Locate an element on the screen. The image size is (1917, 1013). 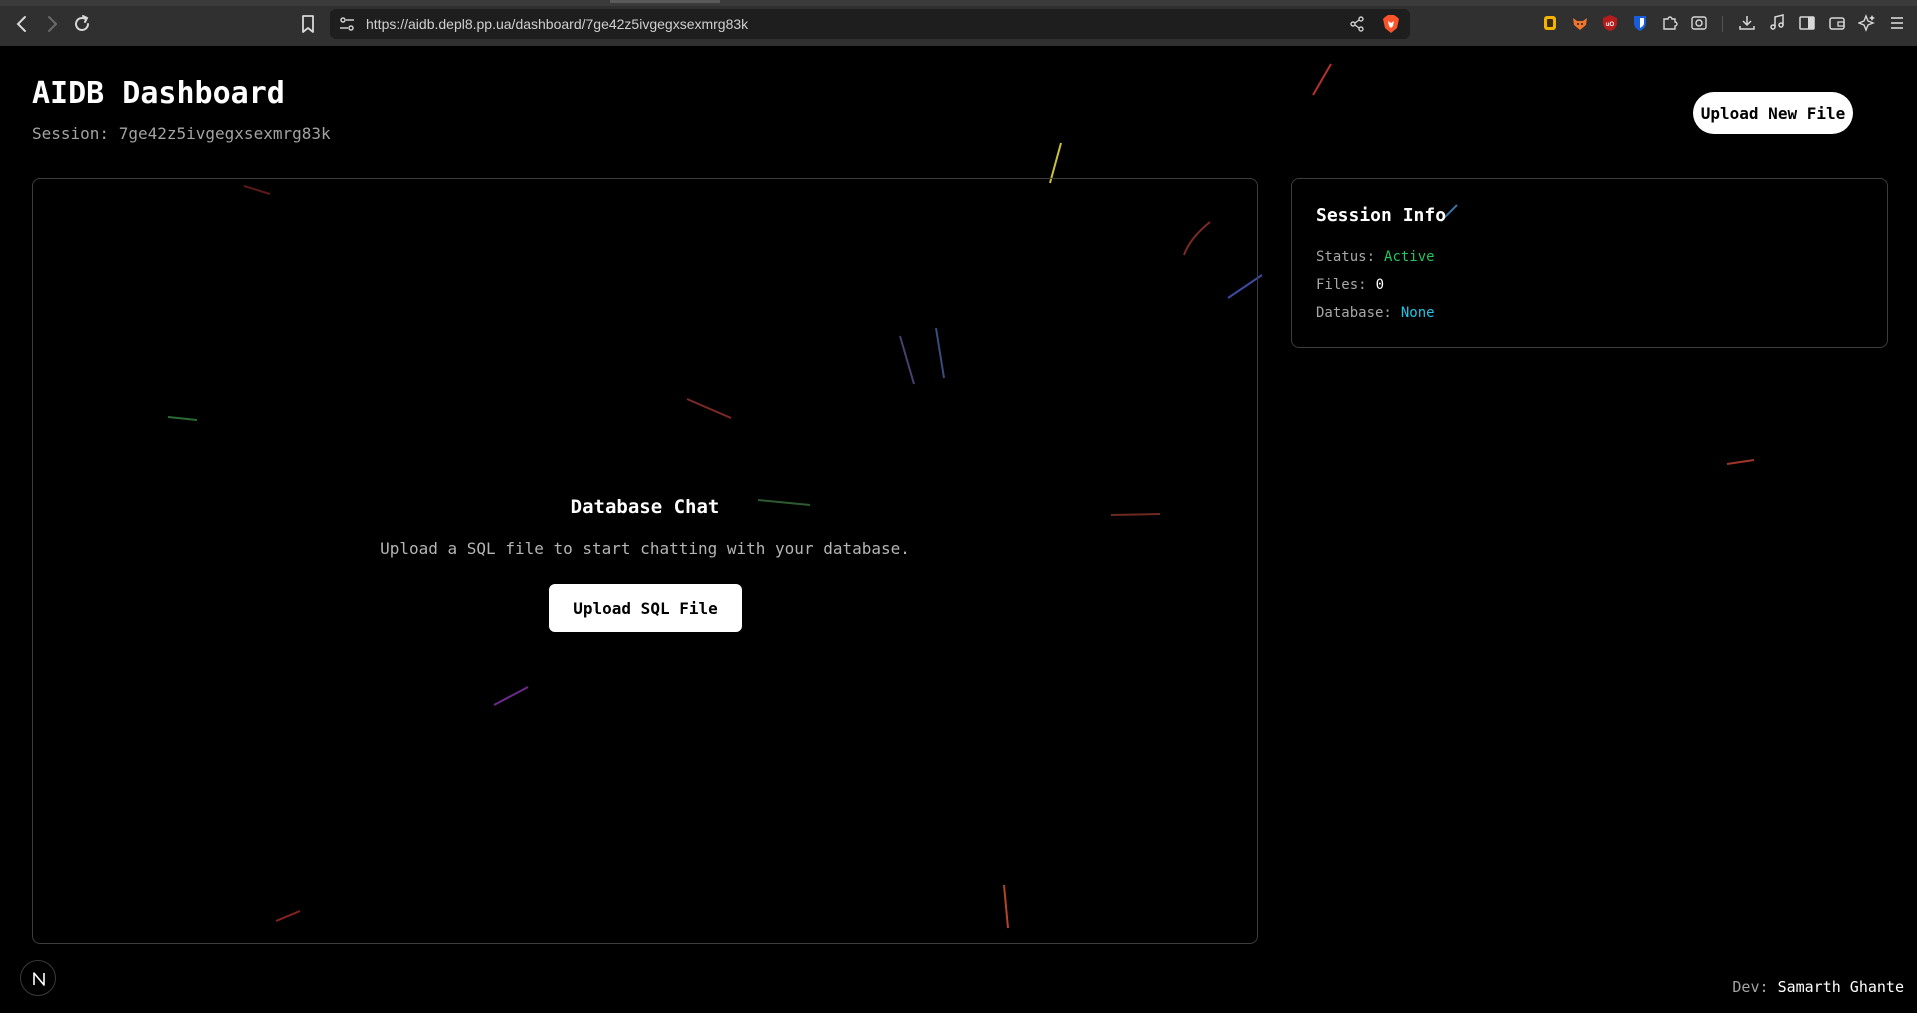
files-label: Files: is located at coordinates (1341, 285).